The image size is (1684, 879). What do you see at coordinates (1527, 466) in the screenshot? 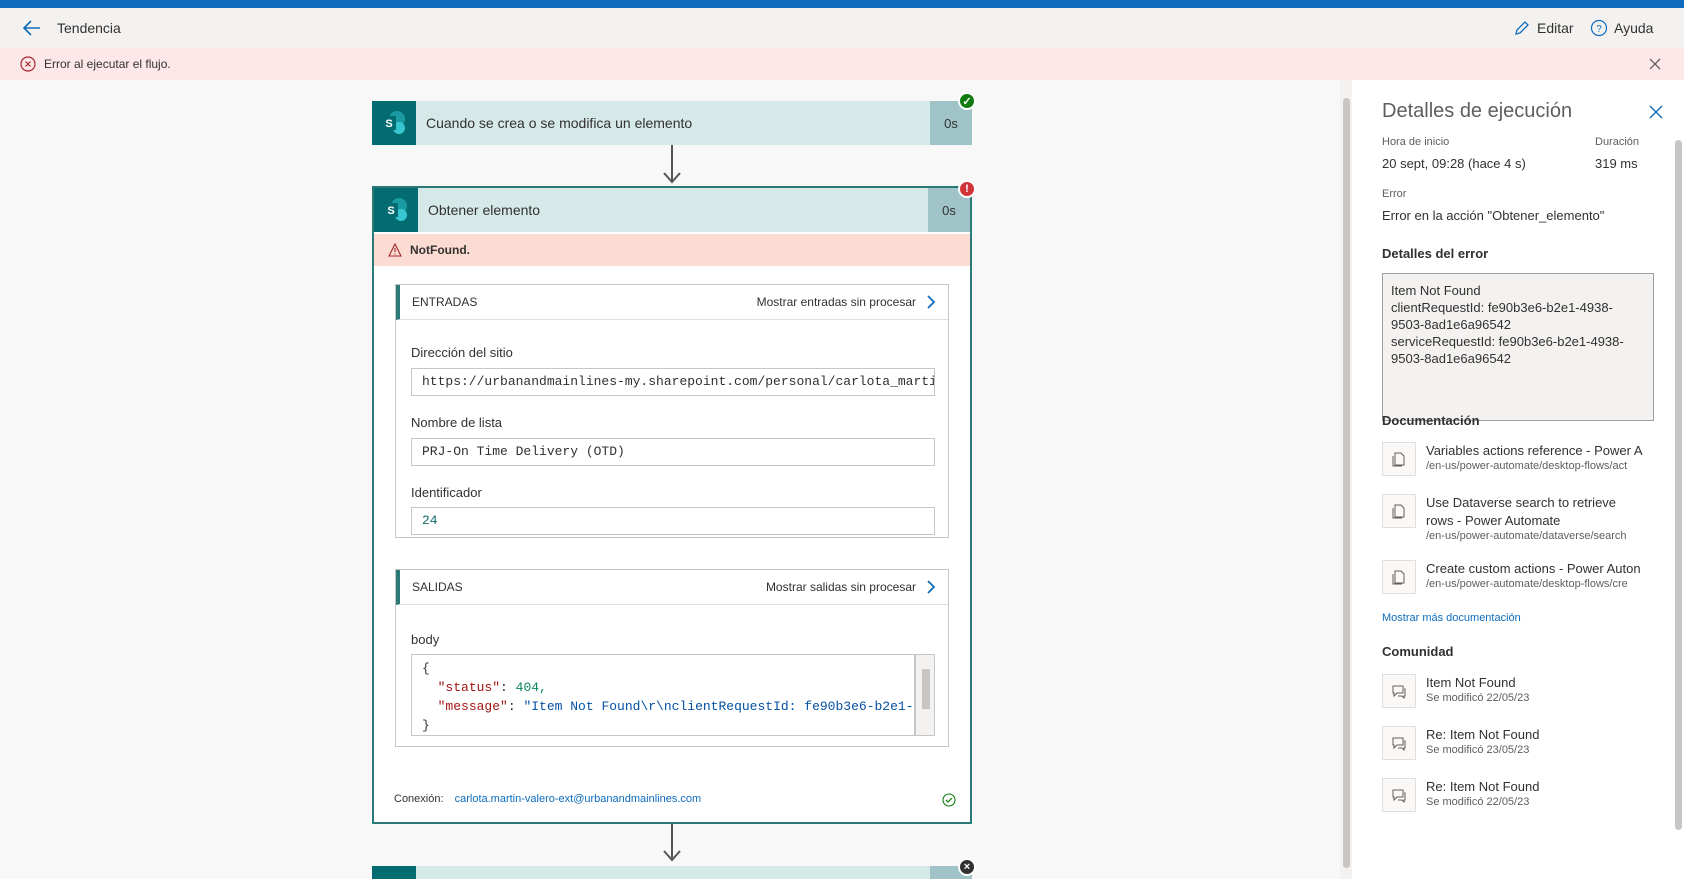
I see `doc-path: /en-us/power-automate/desktop-flows/act` at bounding box center [1527, 466].